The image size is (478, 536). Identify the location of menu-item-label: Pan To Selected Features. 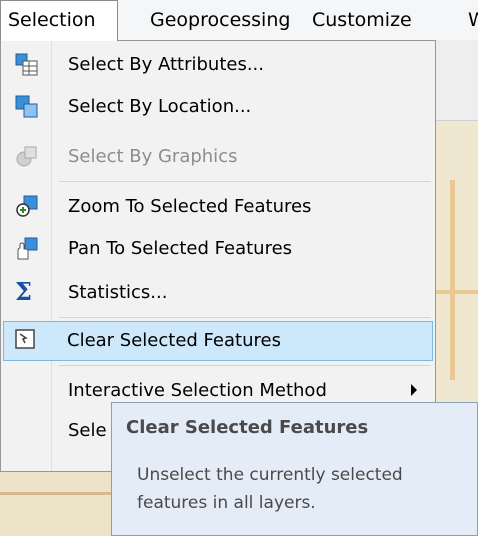
(180, 248).